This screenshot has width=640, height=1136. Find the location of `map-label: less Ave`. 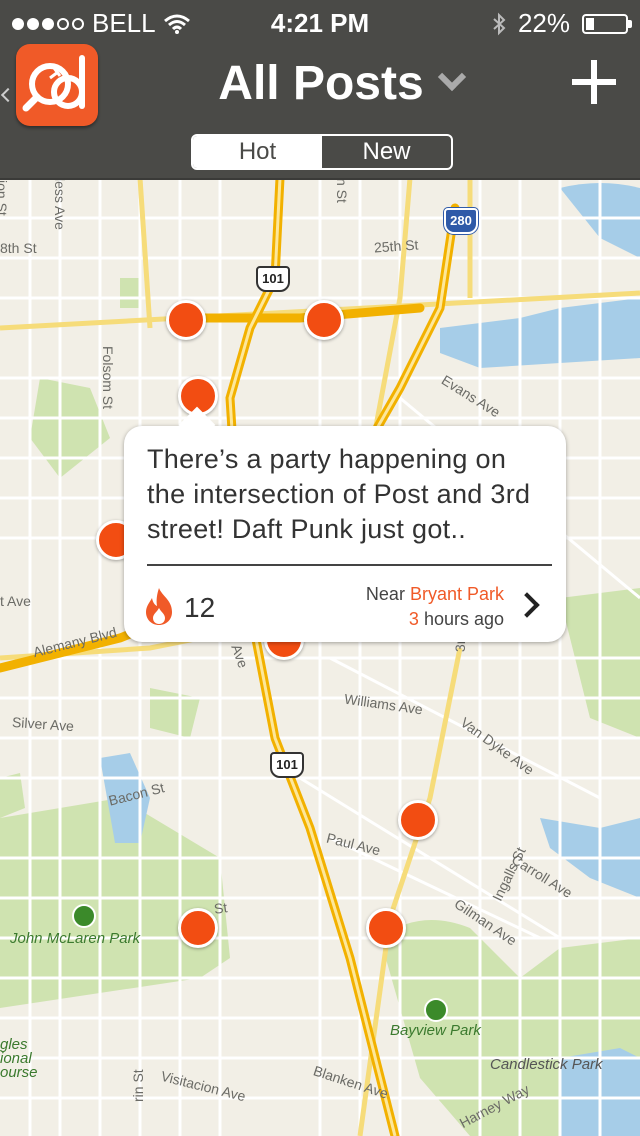

map-label: less Ave is located at coordinates (60, 204).